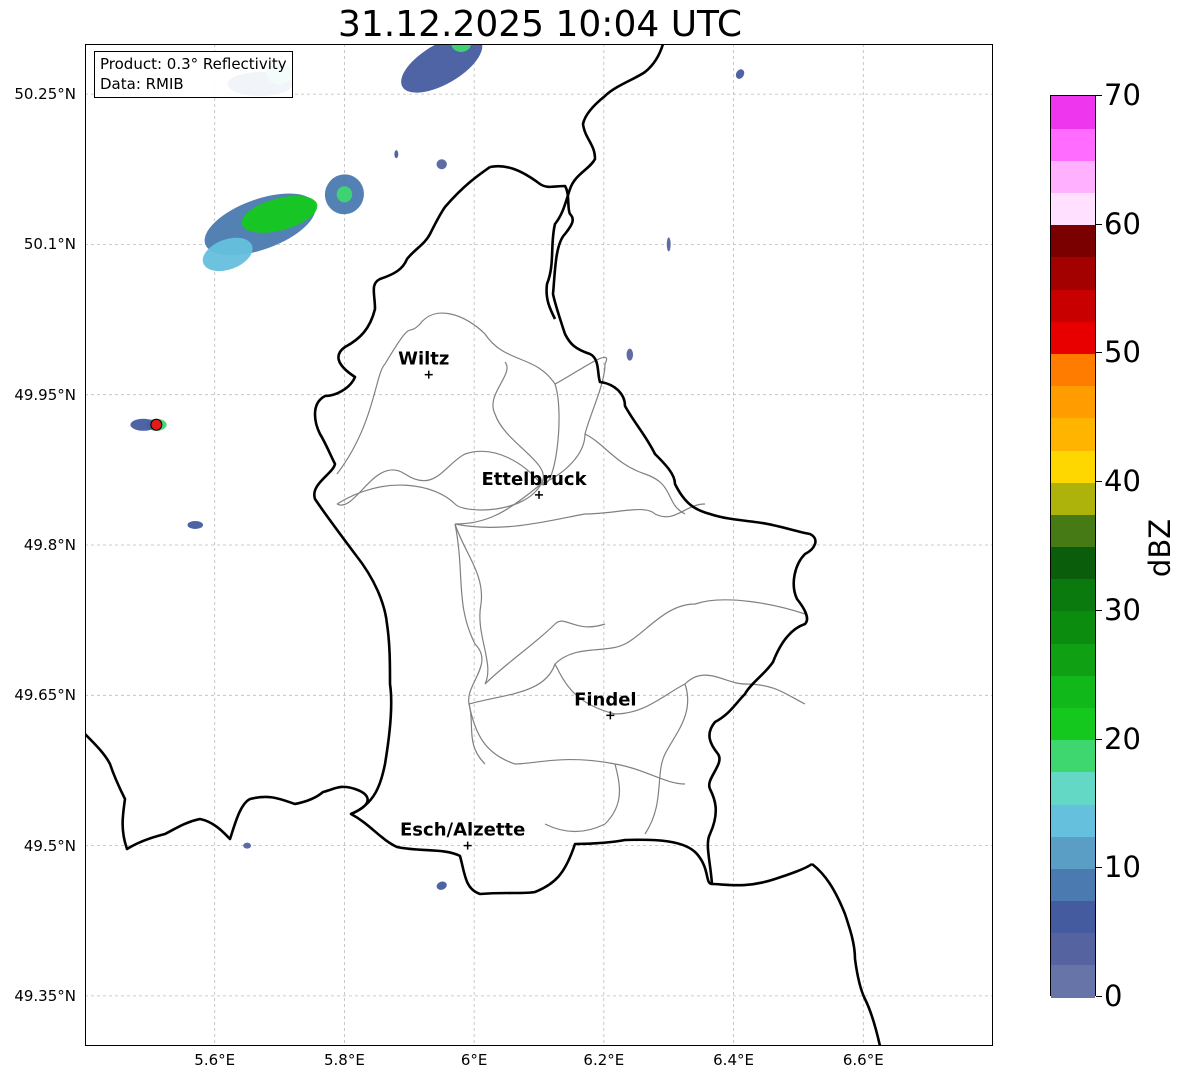  What do you see at coordinates (846, 954) in the screenshot?
I see `germany-france-border` at bounding box center [846, 954].